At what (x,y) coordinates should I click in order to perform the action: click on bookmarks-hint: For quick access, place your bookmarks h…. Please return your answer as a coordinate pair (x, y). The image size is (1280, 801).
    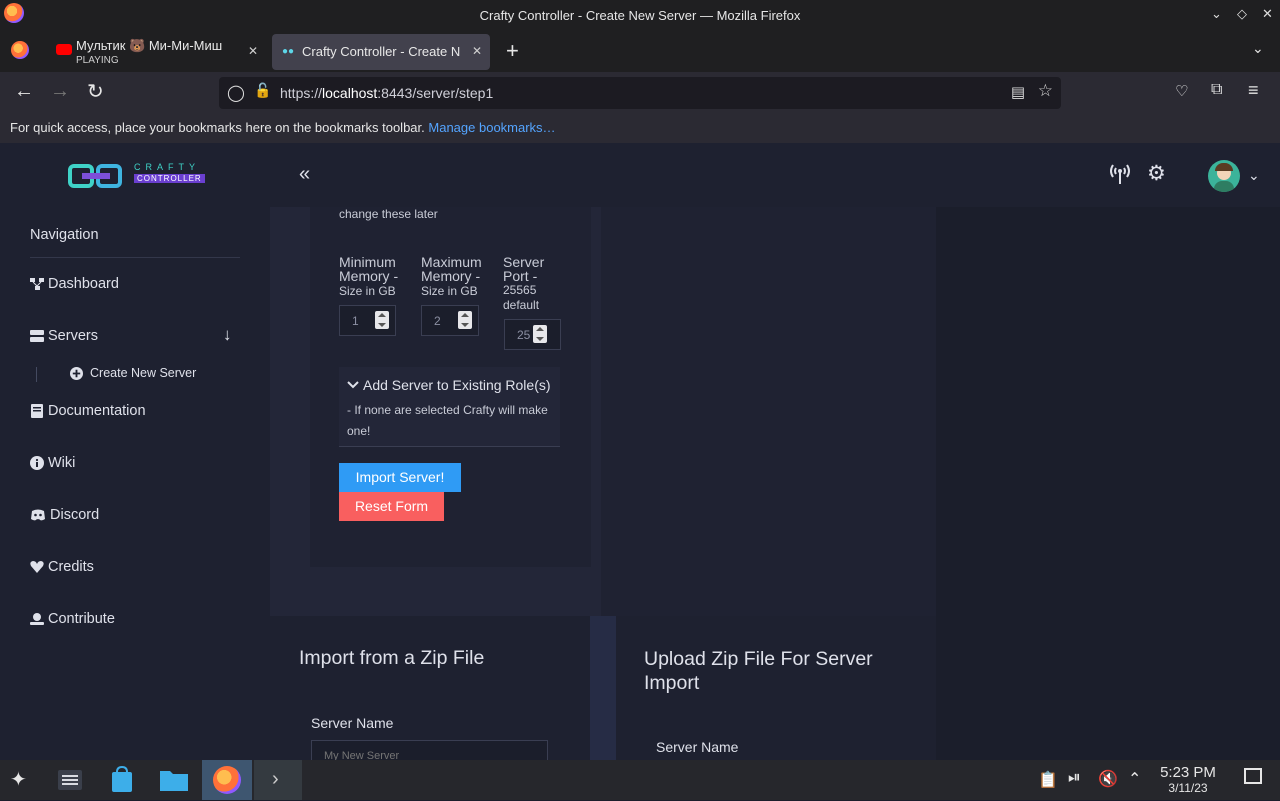
    Looking at the image, I should click on (217, 127).